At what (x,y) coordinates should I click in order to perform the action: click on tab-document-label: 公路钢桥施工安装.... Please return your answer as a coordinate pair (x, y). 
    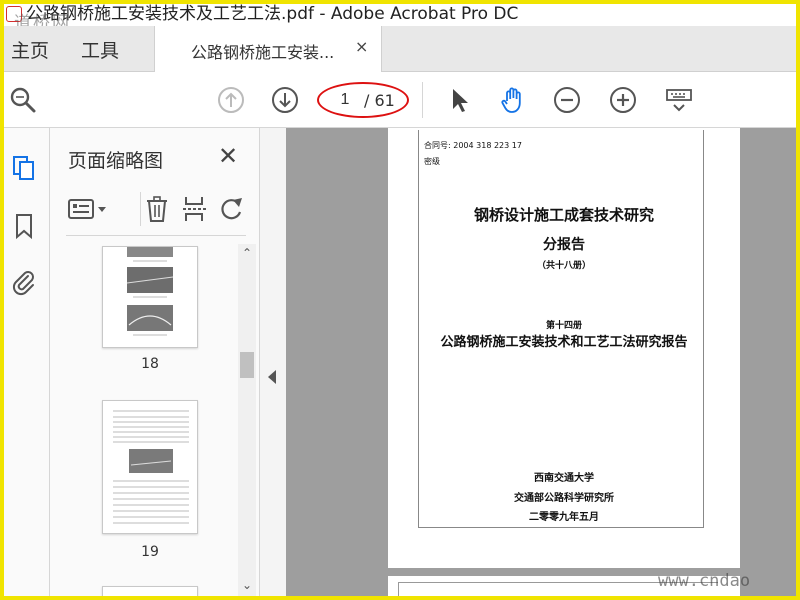
    Looking at the image, I should click on (263, 52).